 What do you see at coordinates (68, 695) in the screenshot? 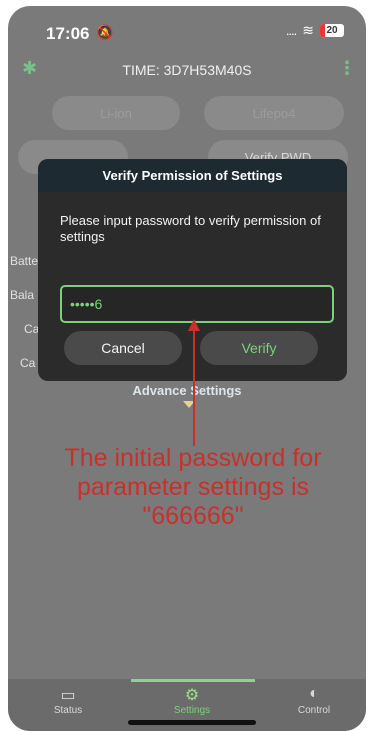
I see `monitor-icon: ▭` at bounding box center [68, 695].